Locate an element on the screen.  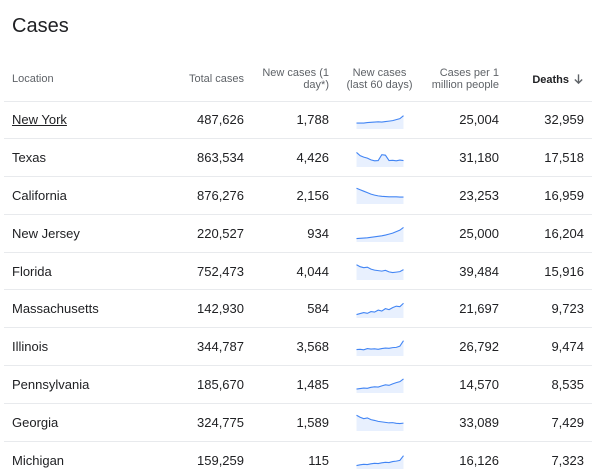
location-name: Pennsylvania is located at coordinates (51, 384).